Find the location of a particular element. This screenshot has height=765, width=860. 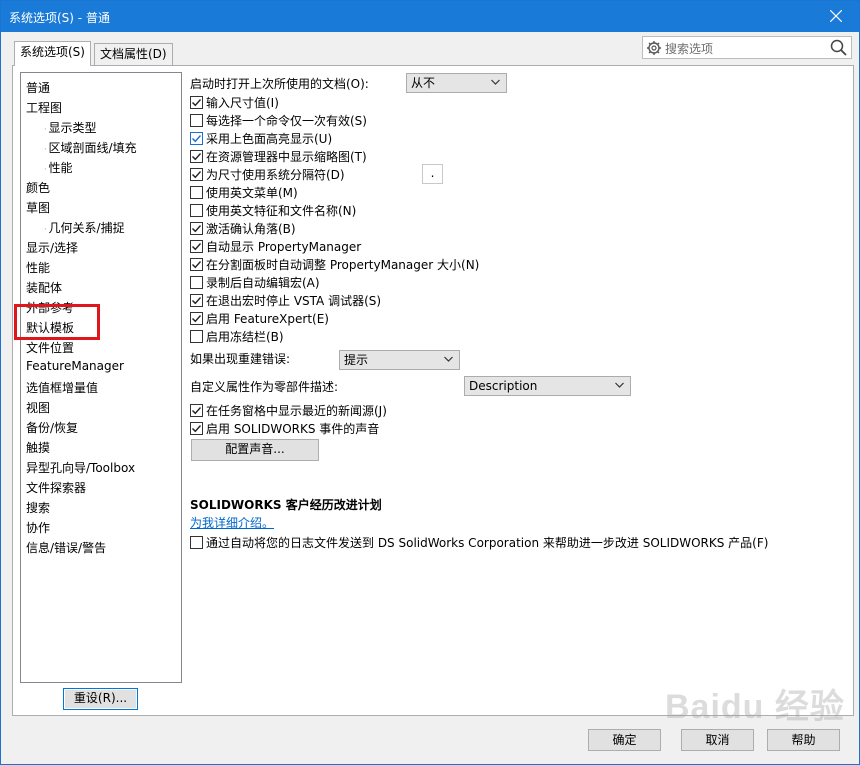

option-checkbox: 激活确认角落(B) is located at coordinates (243, 228).